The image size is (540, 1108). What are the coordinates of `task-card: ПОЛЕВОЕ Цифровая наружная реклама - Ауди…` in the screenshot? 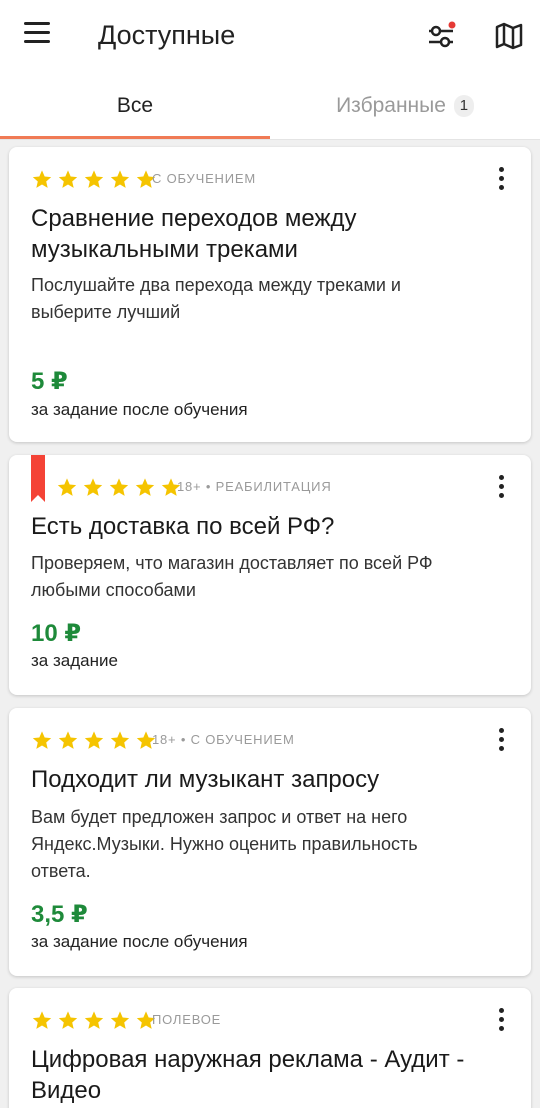 It's located at (270, 1048).